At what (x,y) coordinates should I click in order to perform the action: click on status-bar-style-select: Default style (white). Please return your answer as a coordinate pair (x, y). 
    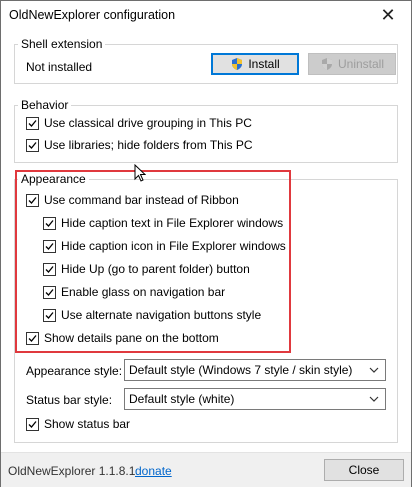
    Looking at the image, I should click on (255, 399).